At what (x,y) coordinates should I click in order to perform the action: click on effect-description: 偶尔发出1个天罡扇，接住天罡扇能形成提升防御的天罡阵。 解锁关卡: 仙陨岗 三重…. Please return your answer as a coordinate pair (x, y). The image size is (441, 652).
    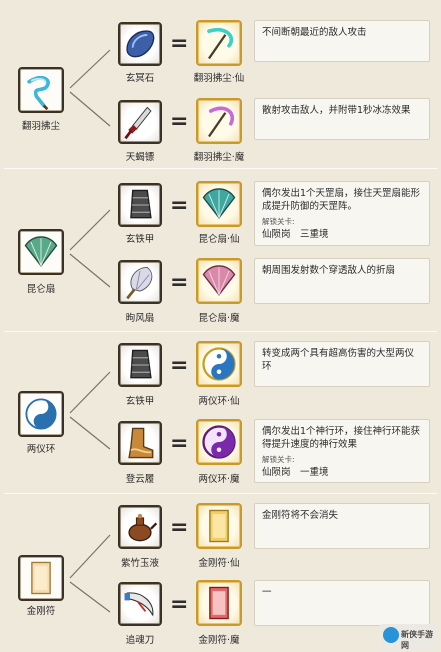
    Looking at the image, I should click on (342, 213).